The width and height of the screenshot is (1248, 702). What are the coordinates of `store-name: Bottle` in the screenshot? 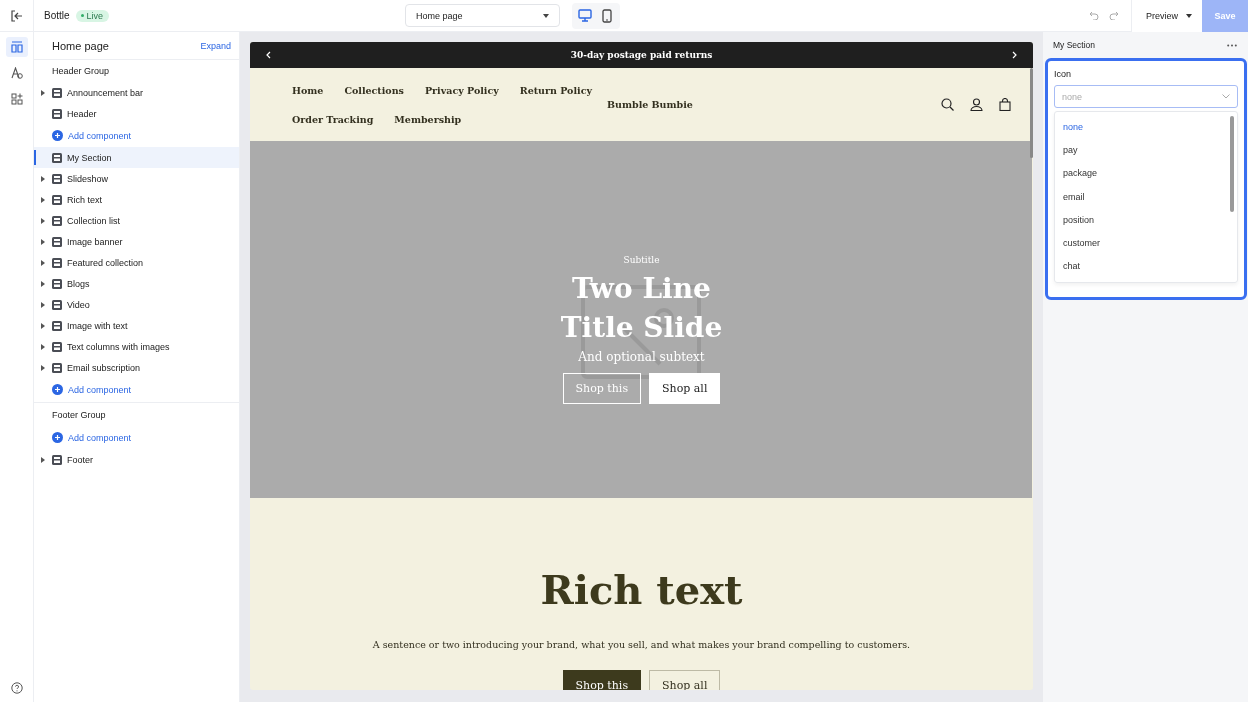 It's located at (57, 15).